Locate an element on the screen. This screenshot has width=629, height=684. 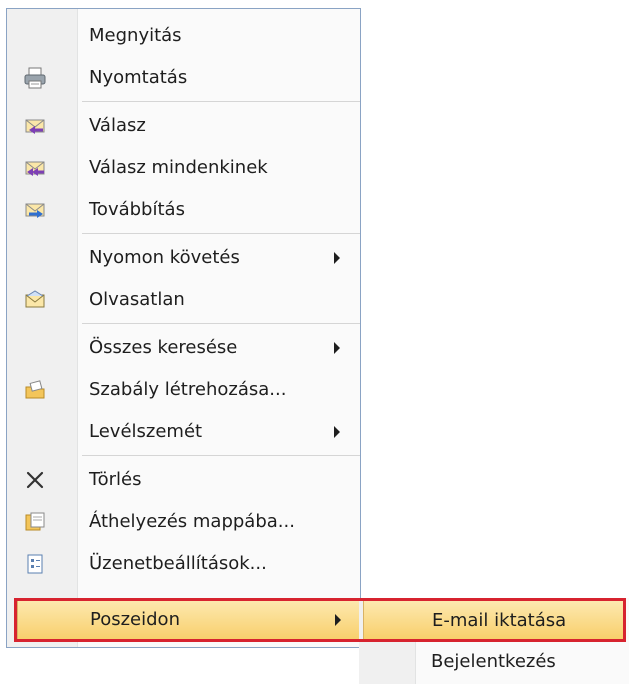
menu-item-junk-mail: Levélszemét is located at coordinates (183, 432).